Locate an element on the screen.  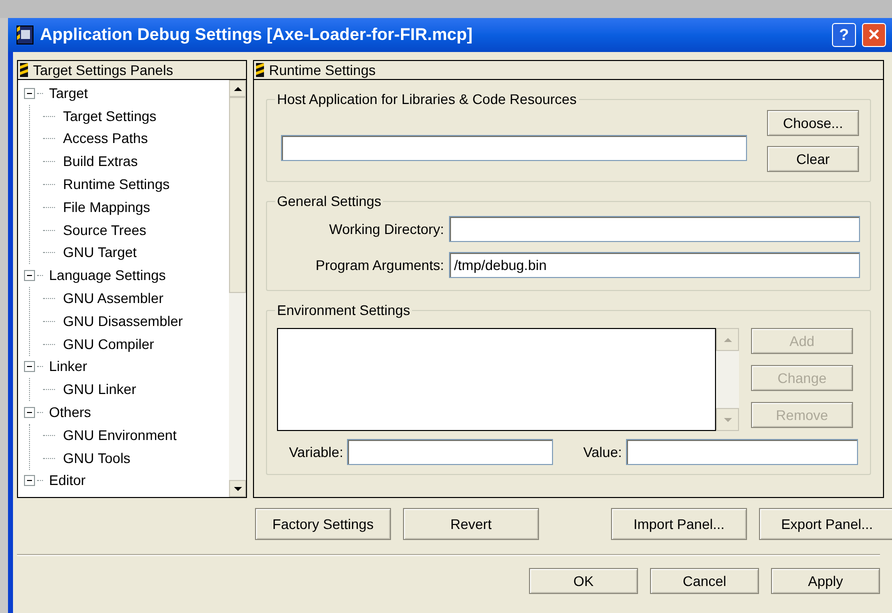
tree-item: Runtime Settings is located at coordinates (116, 185).